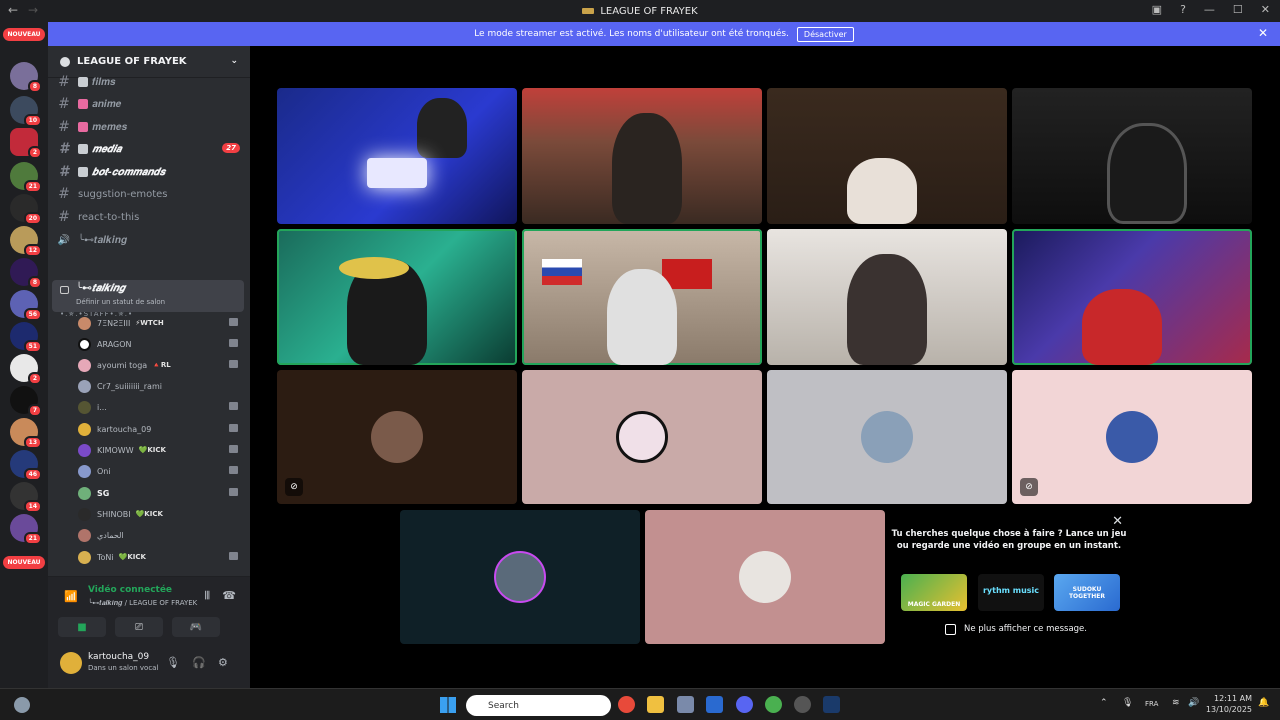  I want to click on microphone-tray-icon: 🎙, so click(1127, 703).